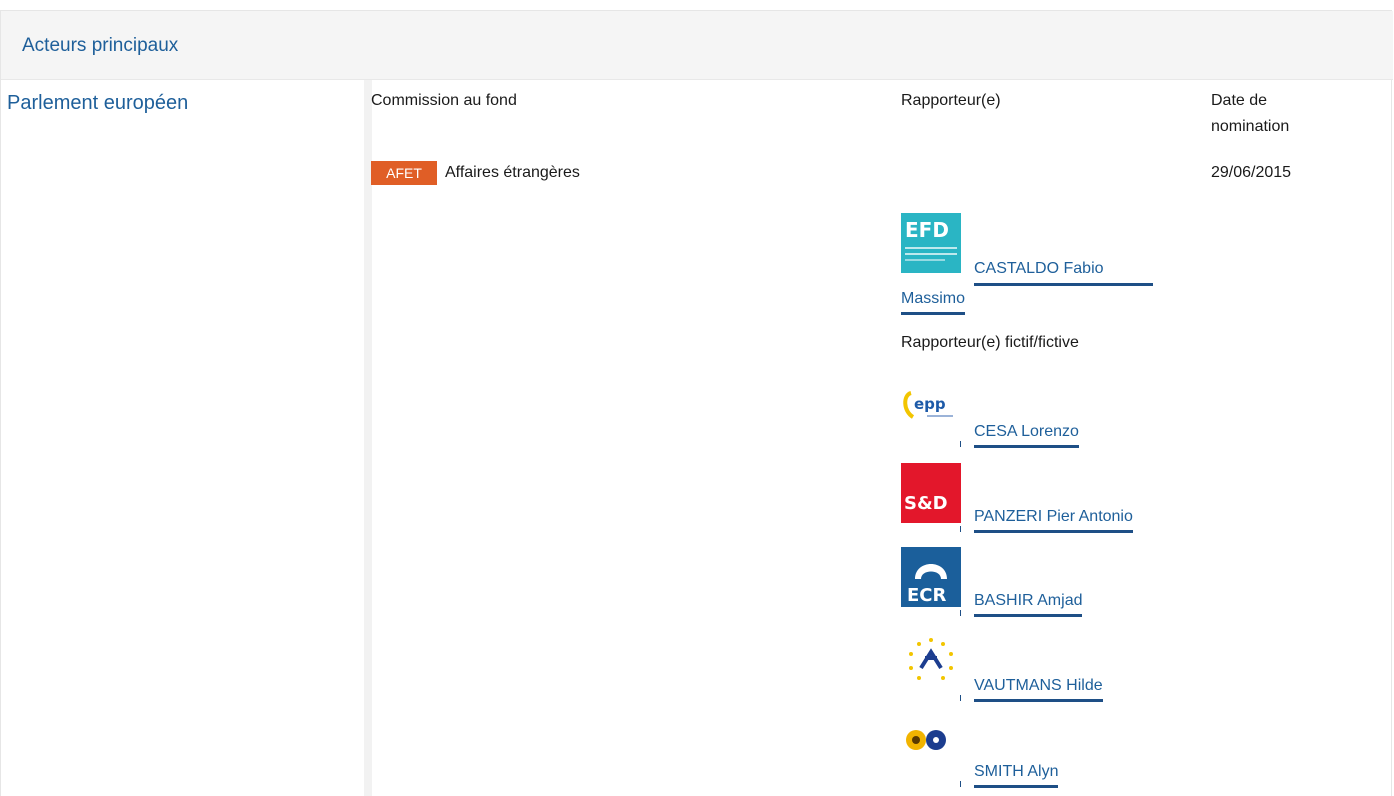 The height and width of the screenshot is (796, 1394). Describe the element at coordinates (933, 301) in the screenshot. I see `rapporteur-link-line2: Massimo` at that location.